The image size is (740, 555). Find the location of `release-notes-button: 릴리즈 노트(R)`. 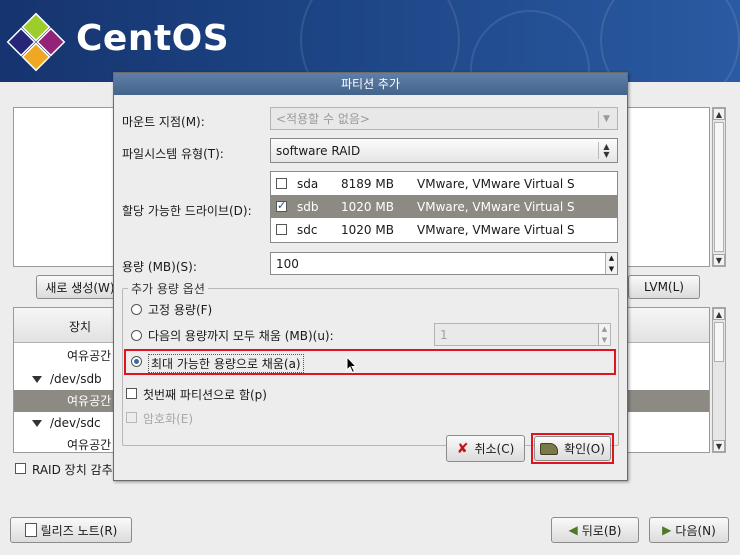

release-notes-button: 릴리즈 노트(R) is located at coordinates (71, 530).